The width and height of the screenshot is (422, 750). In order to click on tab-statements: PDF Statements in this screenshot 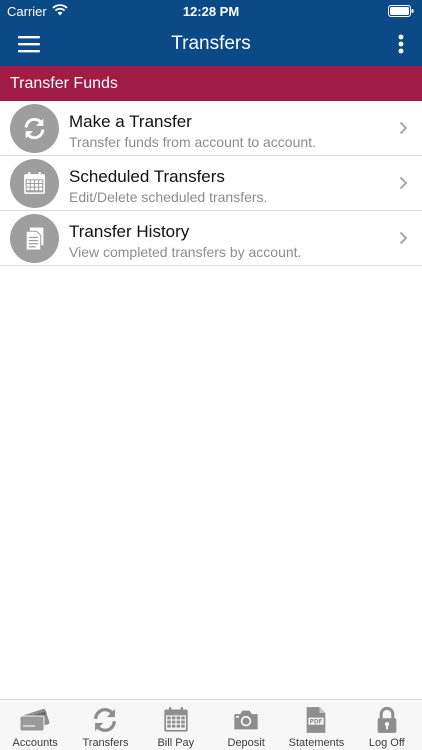, I will do `click(316, 725)`.